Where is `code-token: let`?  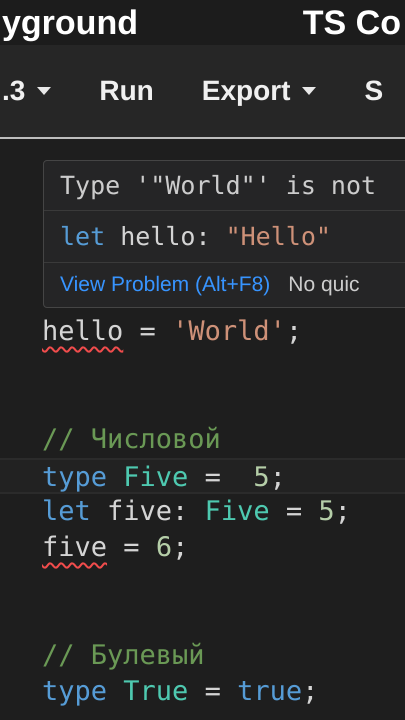 code-token: let is located at coordinates (66, 511).